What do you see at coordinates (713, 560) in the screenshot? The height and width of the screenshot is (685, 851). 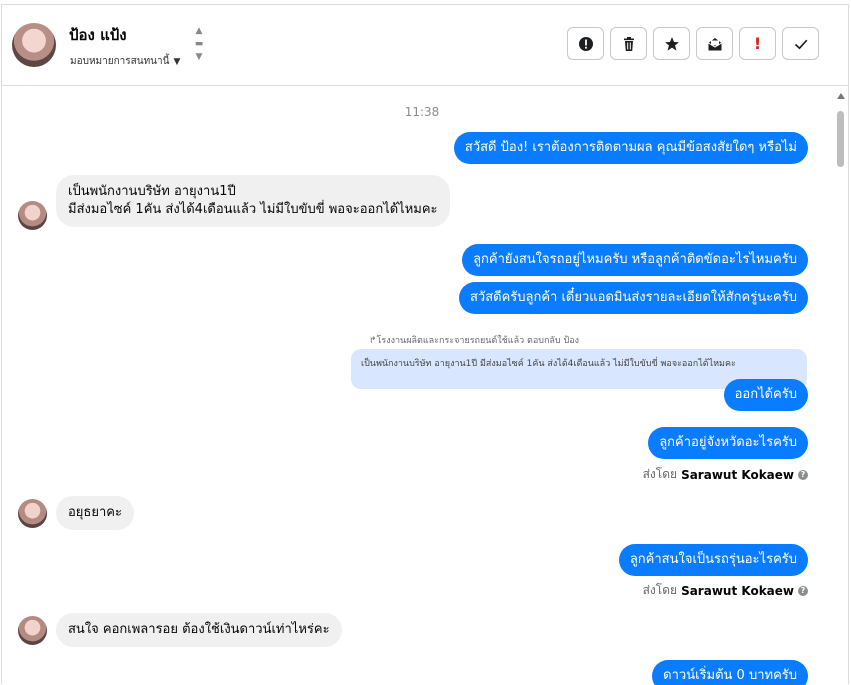 I see `outgoing-message: ลูกค้าสนใจเป็นรถรุ่นอะไรครับ` at bounding box center [713, 560].